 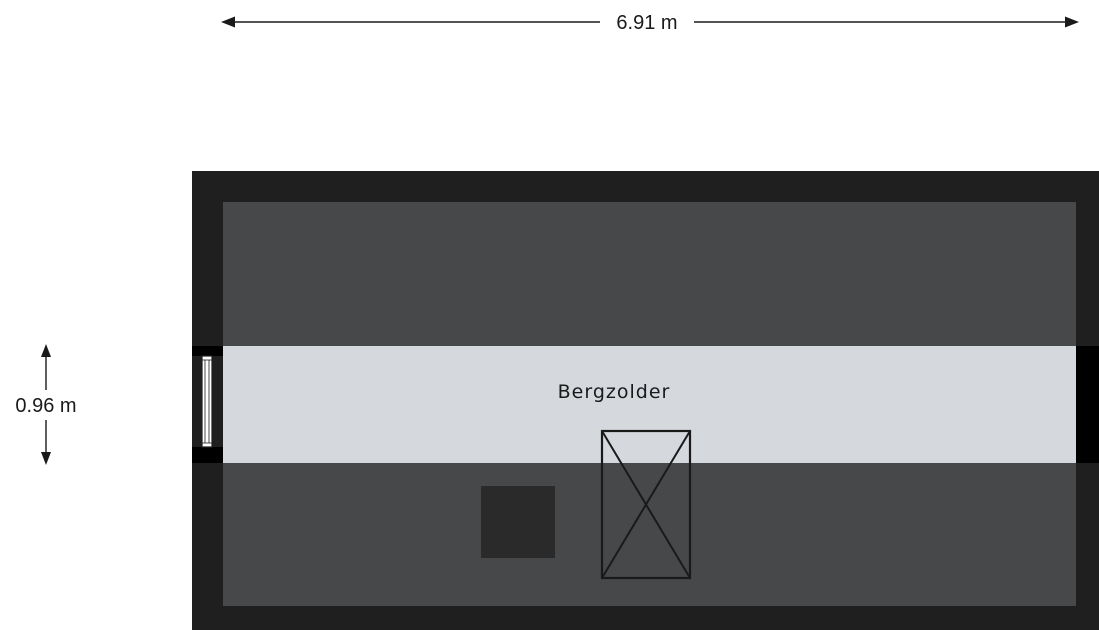 I want to click on height-arrowhead-top, so click(x=46, y=350).